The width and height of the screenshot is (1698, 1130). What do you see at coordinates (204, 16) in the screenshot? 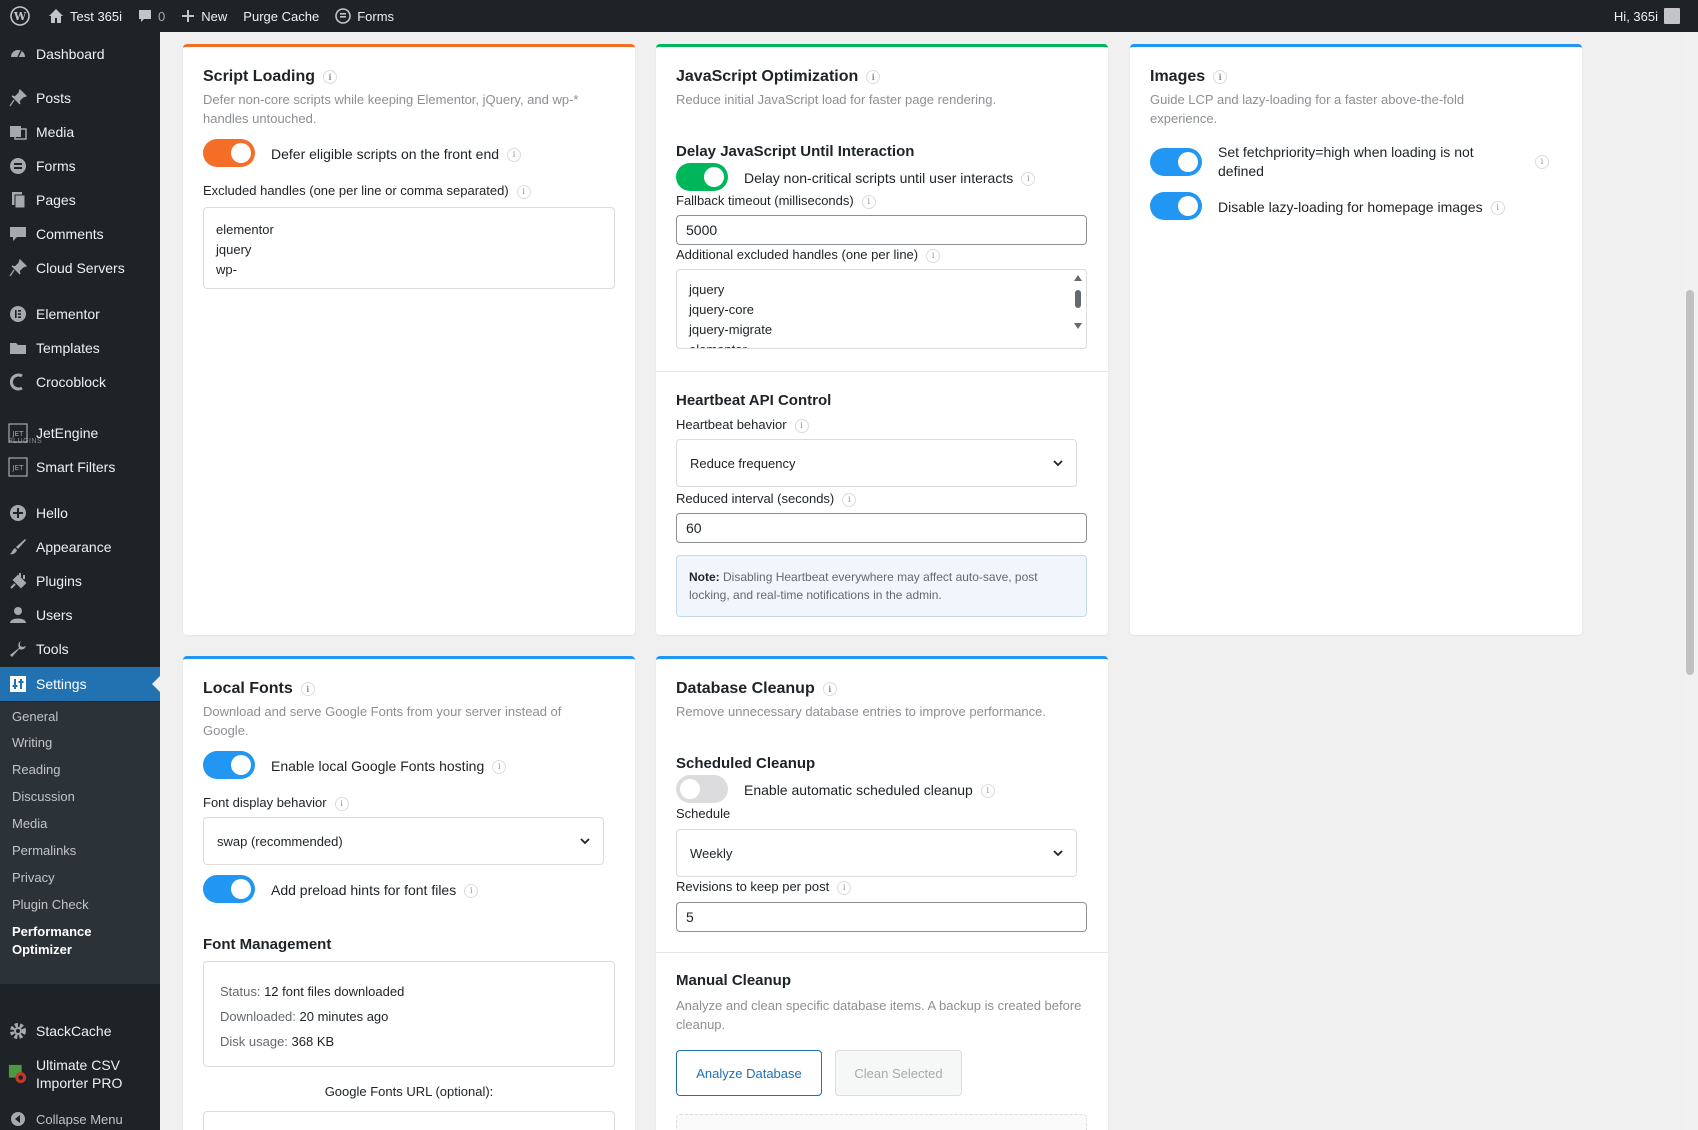
I see `new-content-link: New` at bounding box center [204, 16].